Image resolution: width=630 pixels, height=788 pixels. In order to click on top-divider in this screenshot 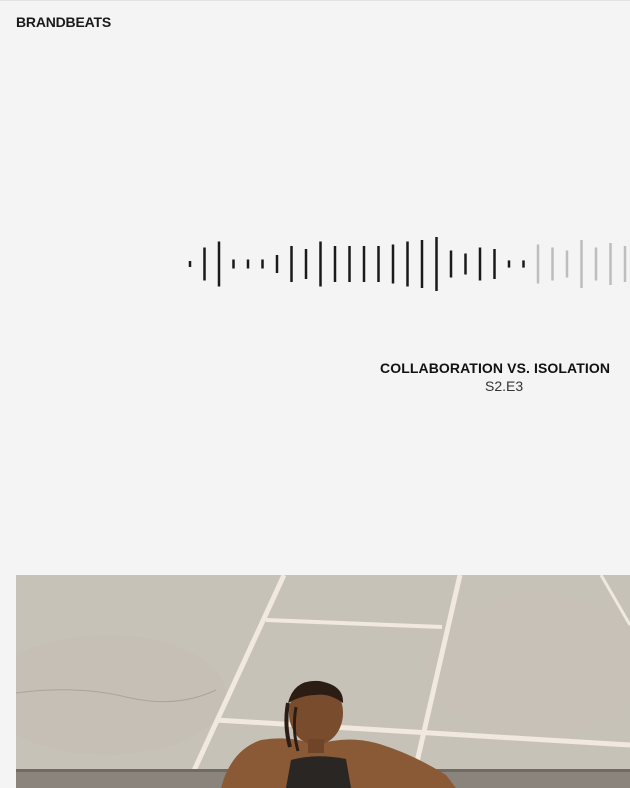, I will do `click(315, 0)`.